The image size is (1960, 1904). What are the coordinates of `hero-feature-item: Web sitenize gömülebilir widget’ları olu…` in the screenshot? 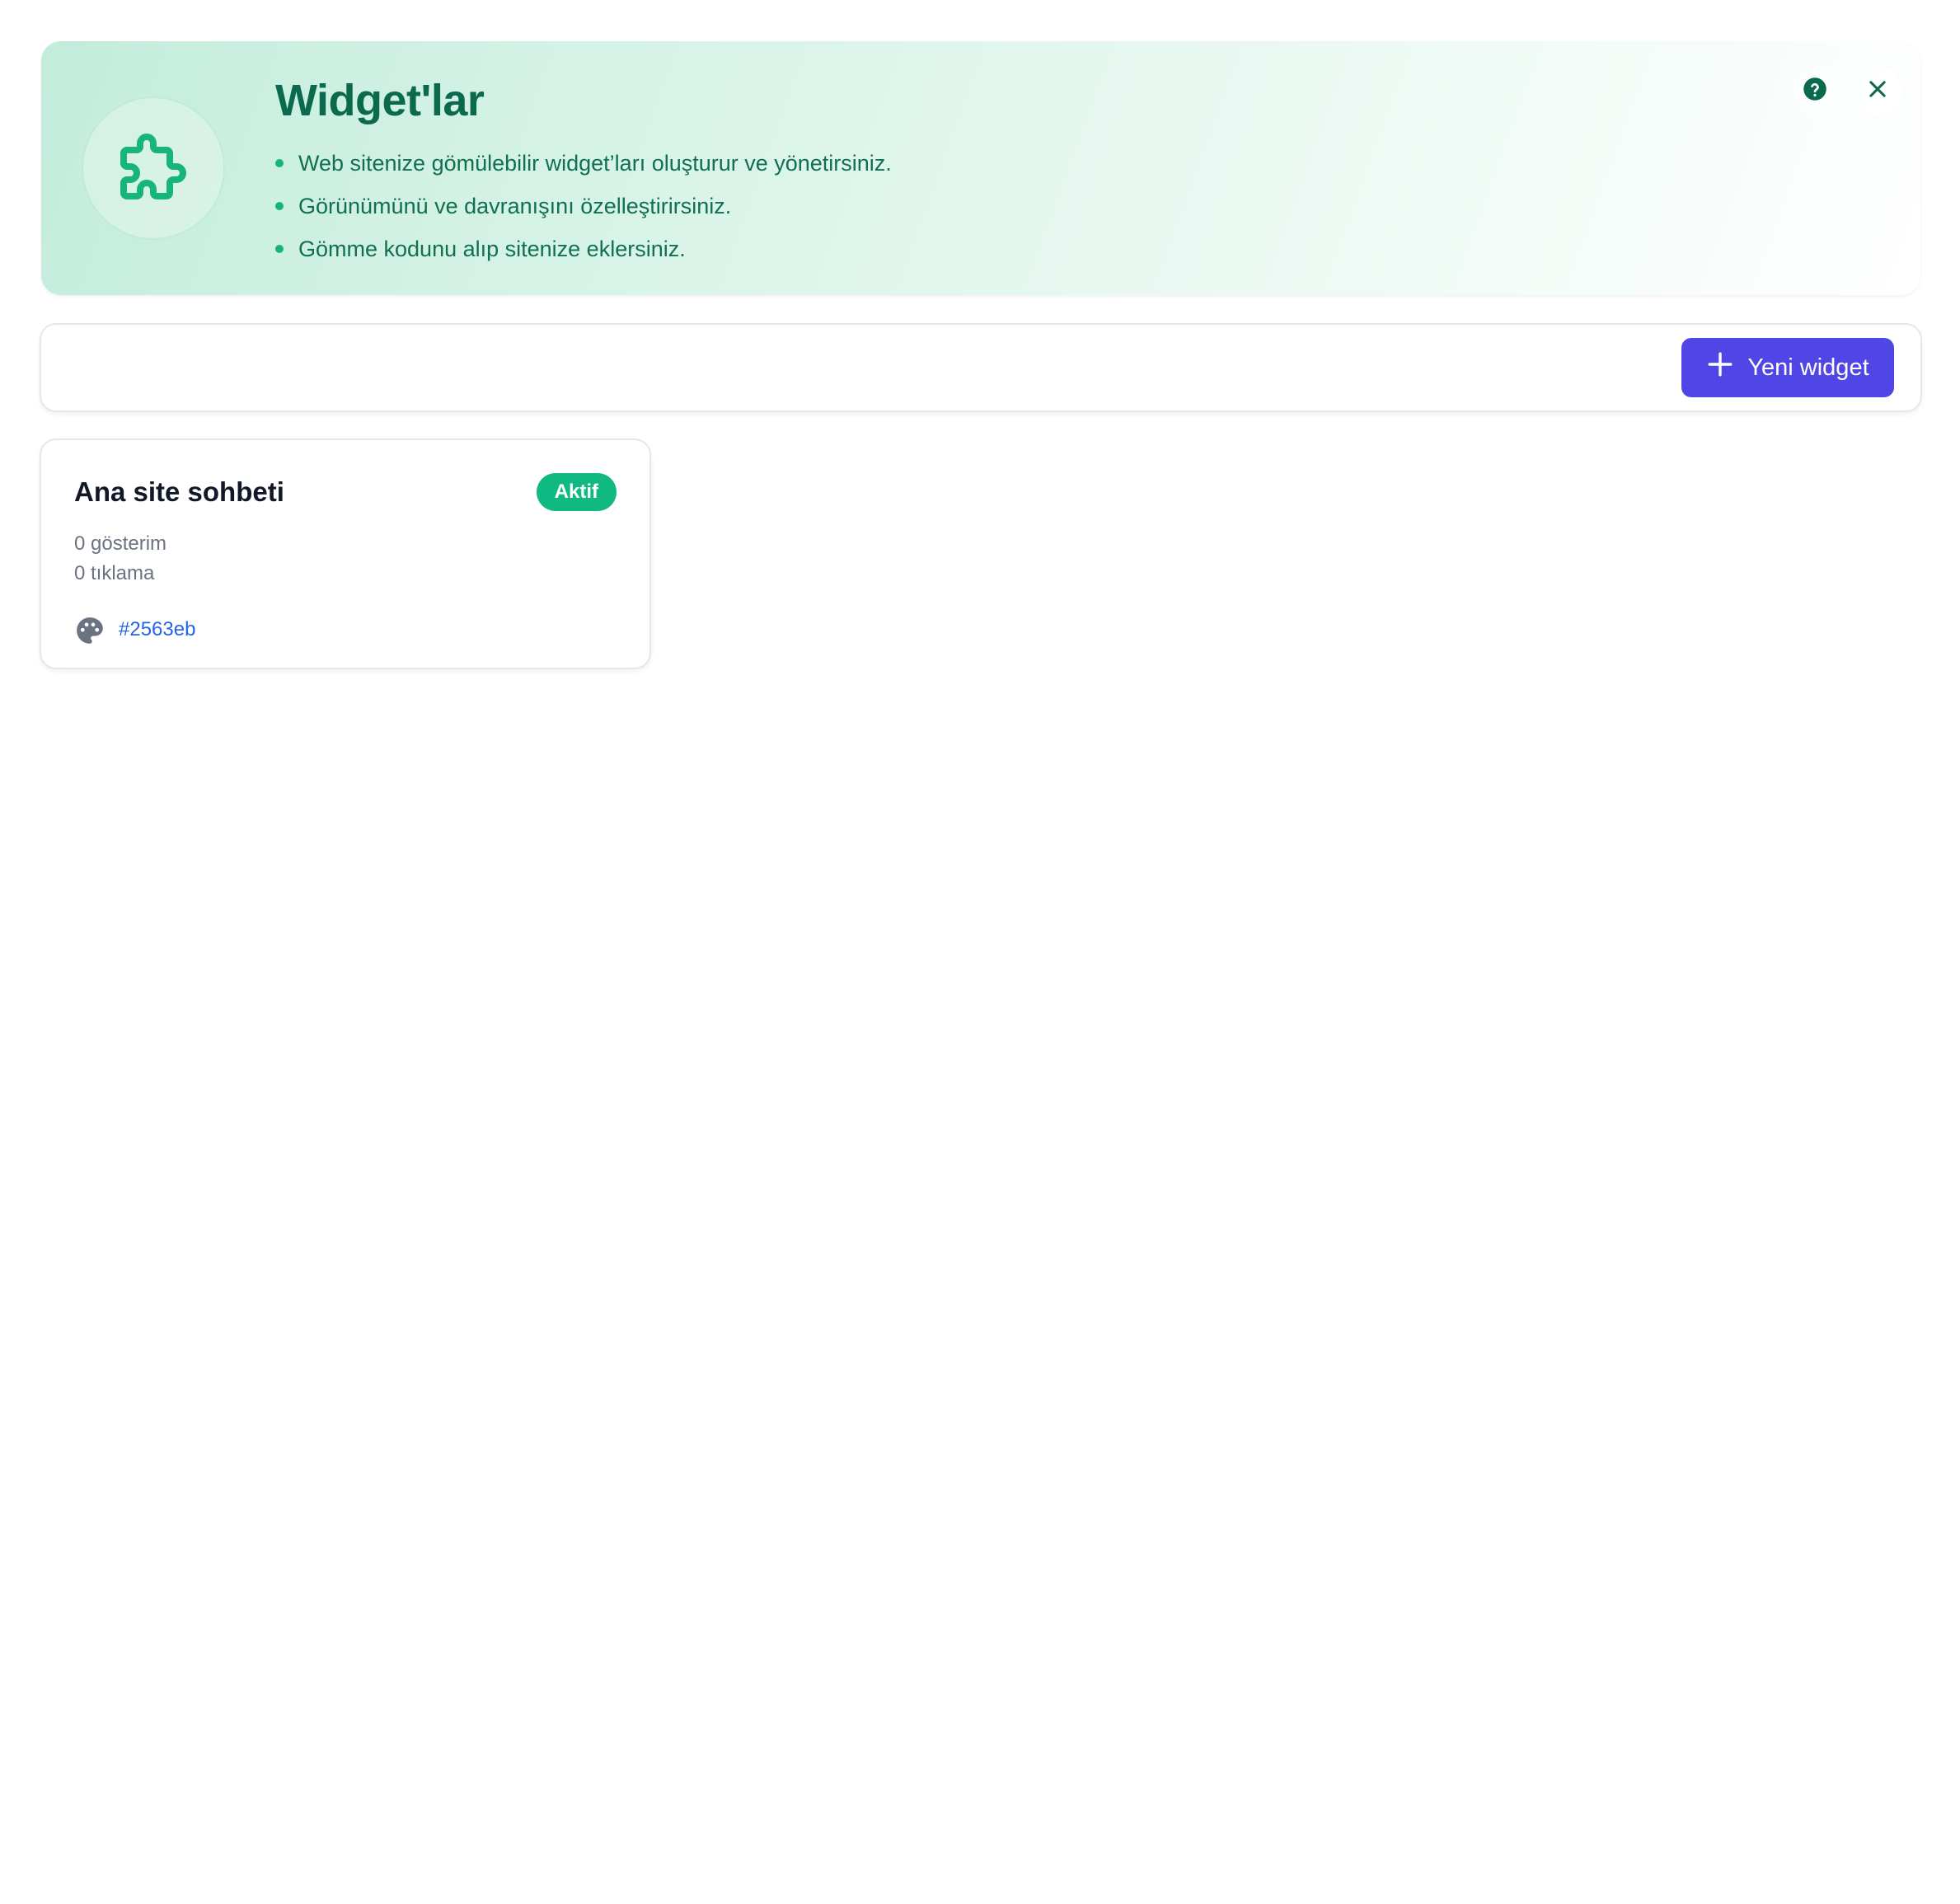 It's located at (583, 163).